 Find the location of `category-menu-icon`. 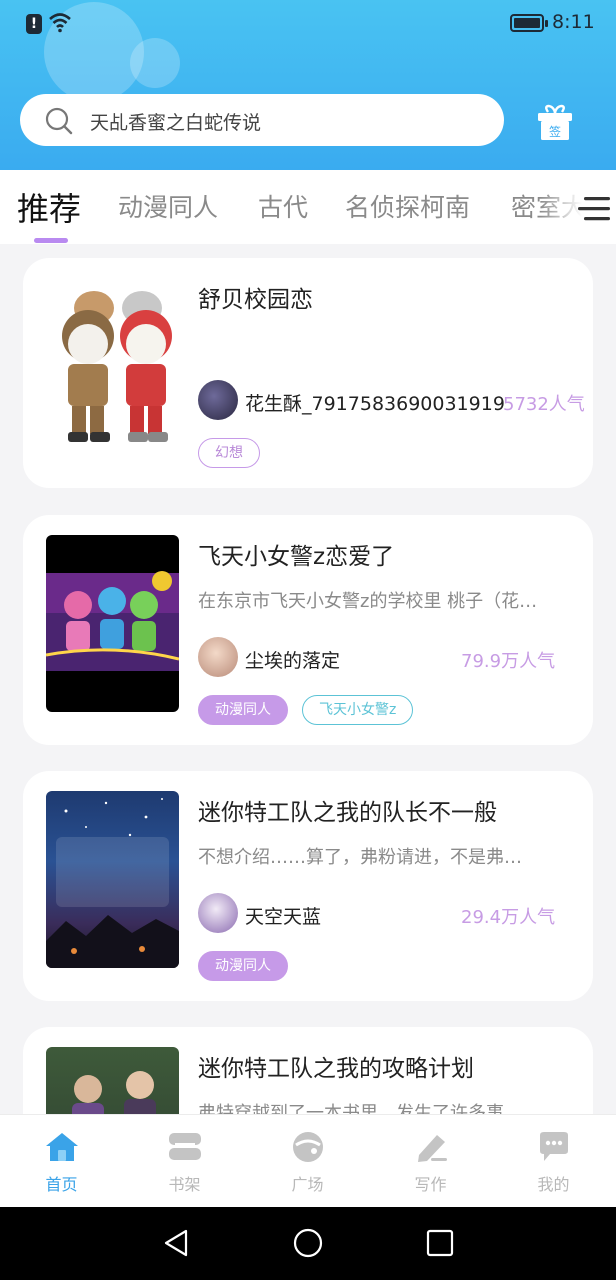

category-menu-icon is located at coordinates (595, 209).